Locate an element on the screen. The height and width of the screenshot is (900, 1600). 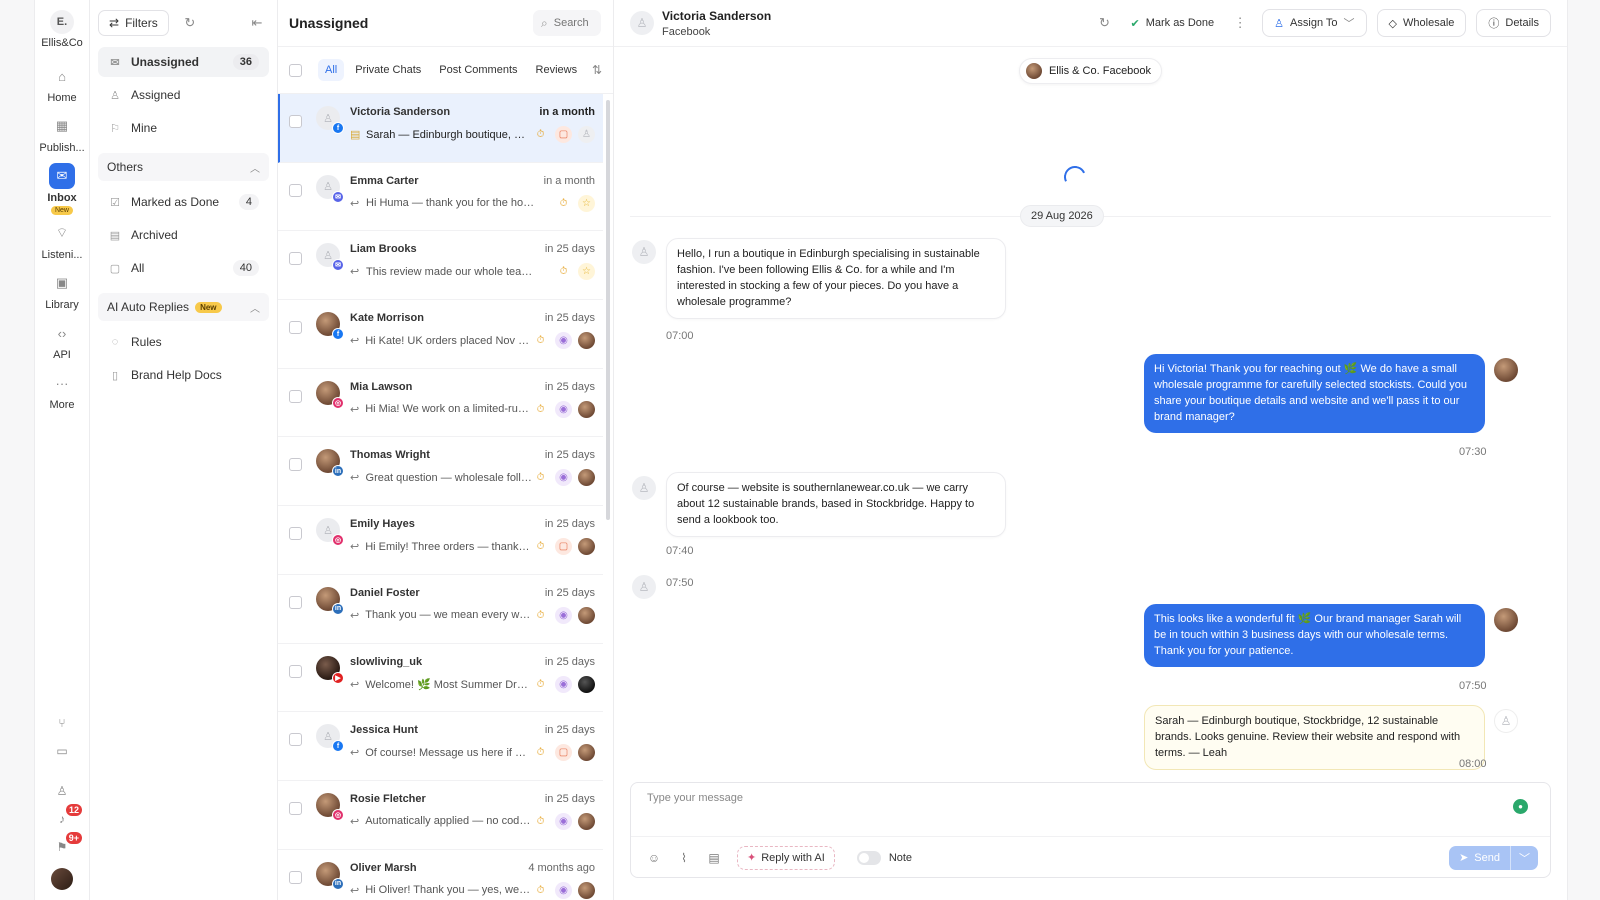
nav-more: ··· More is located at coordinates (62, 391).